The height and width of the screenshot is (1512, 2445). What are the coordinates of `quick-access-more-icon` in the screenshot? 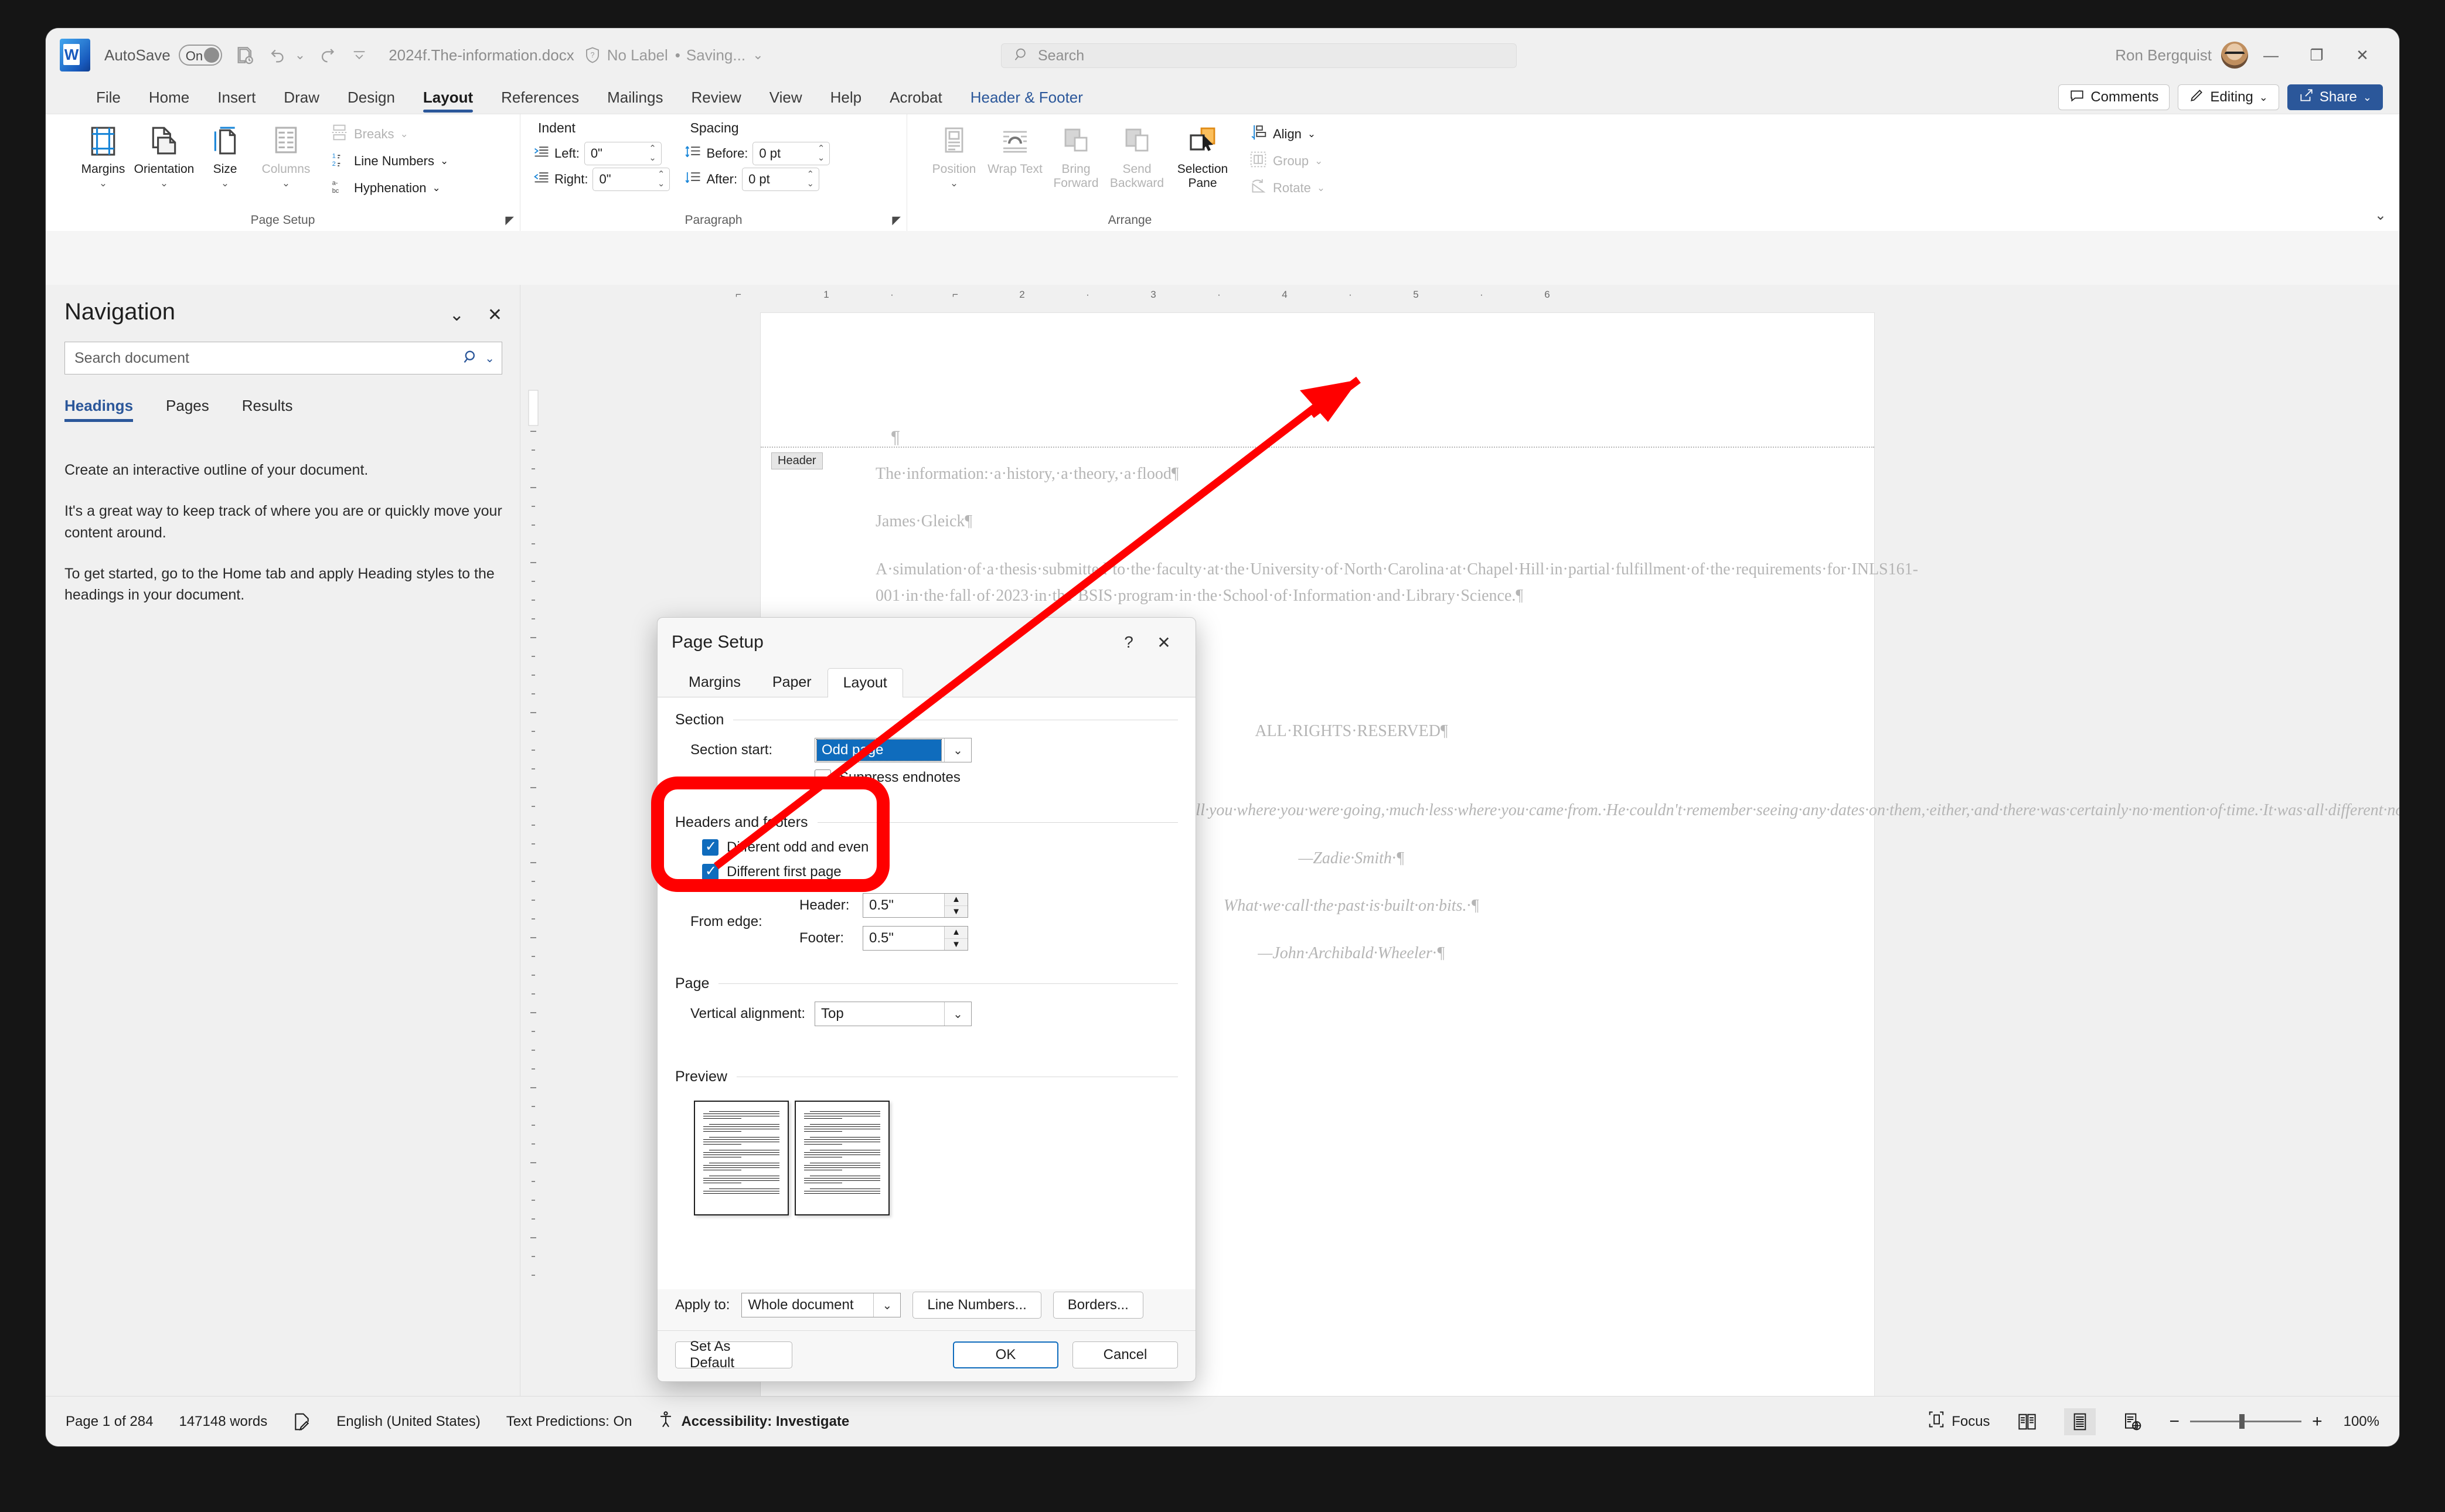 It's located at (359, 55).